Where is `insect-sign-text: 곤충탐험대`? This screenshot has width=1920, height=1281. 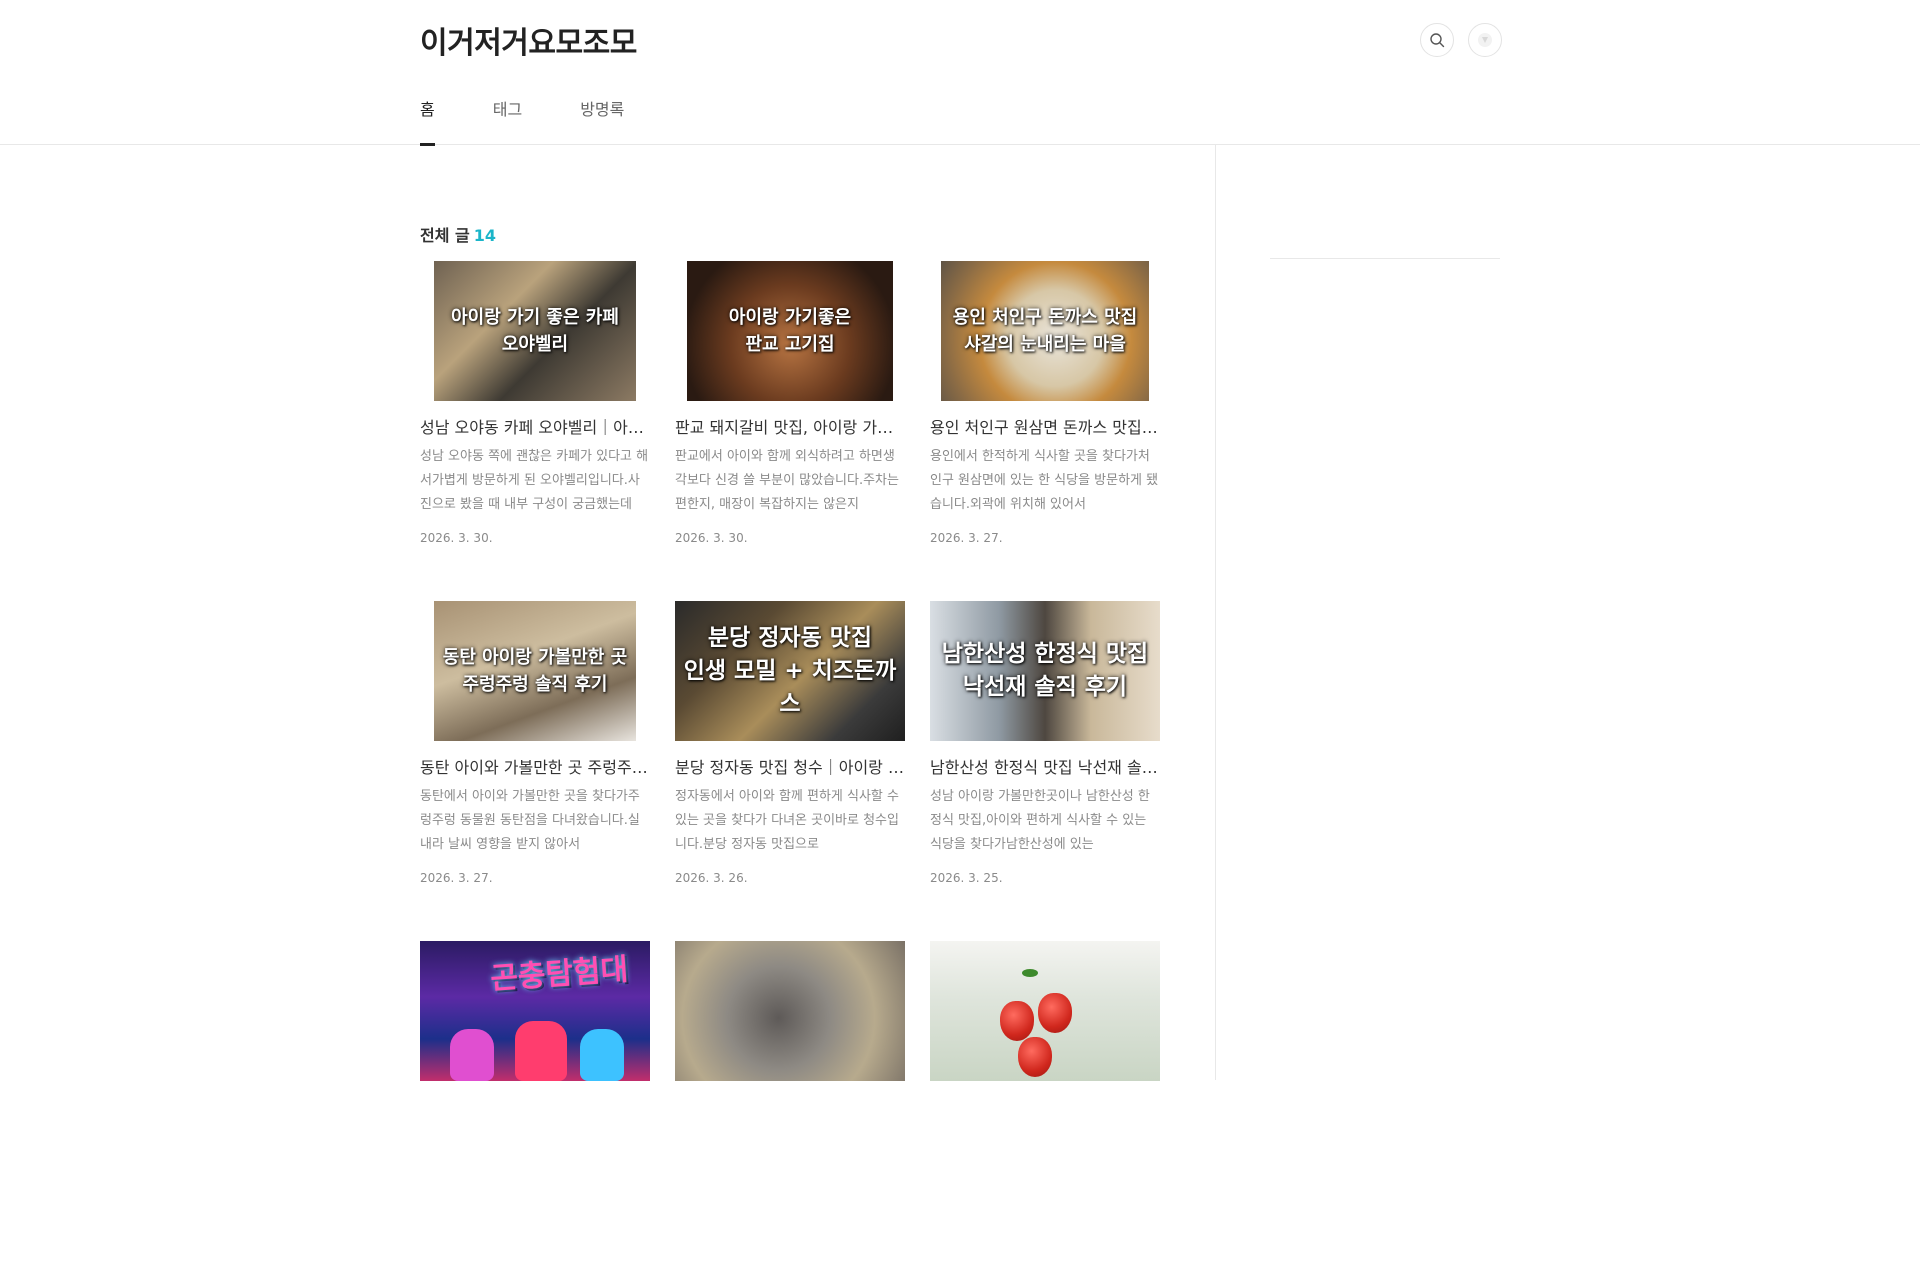
insect-sign-text: 곤충탐험대 is located at coordinates (559, 974).